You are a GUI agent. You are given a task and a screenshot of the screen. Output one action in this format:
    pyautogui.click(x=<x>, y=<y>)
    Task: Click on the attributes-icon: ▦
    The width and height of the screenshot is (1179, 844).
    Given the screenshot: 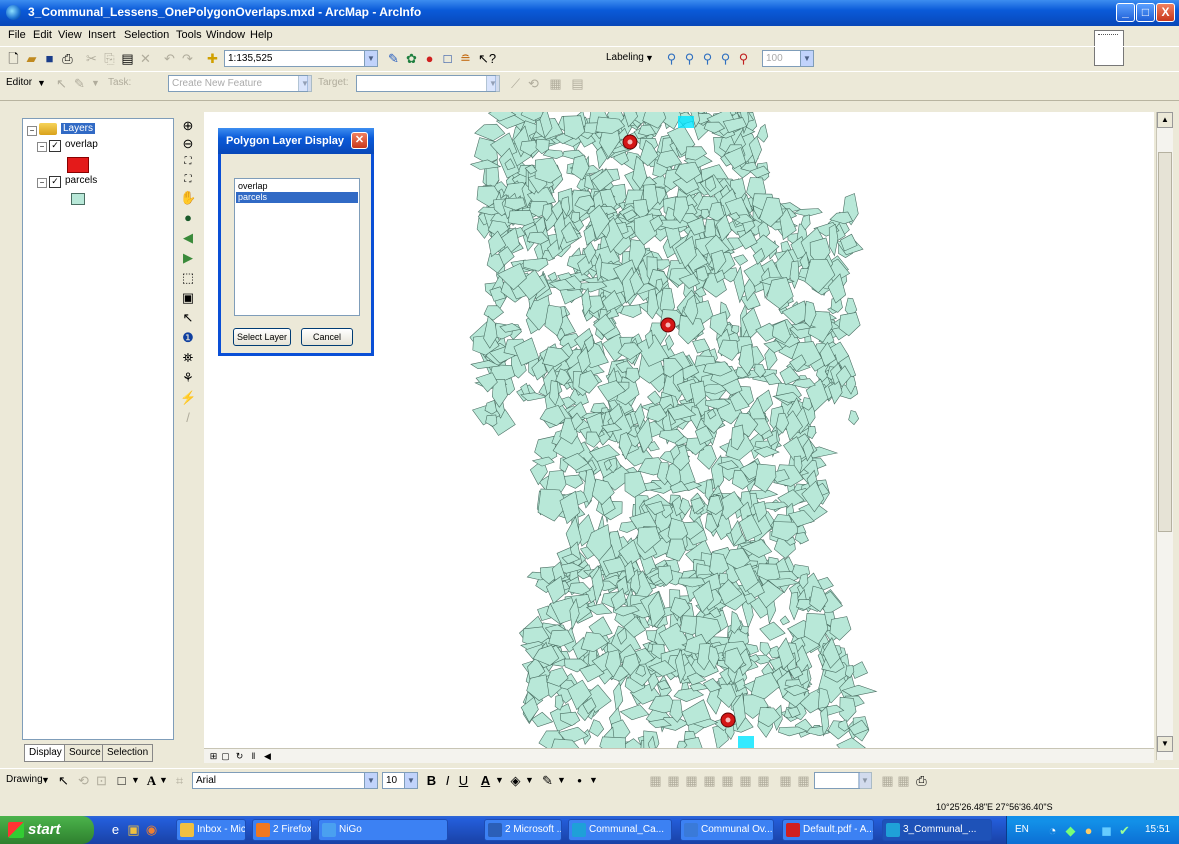 What is the action you would take?
    pyautogui.click(x=555, y=83)
    